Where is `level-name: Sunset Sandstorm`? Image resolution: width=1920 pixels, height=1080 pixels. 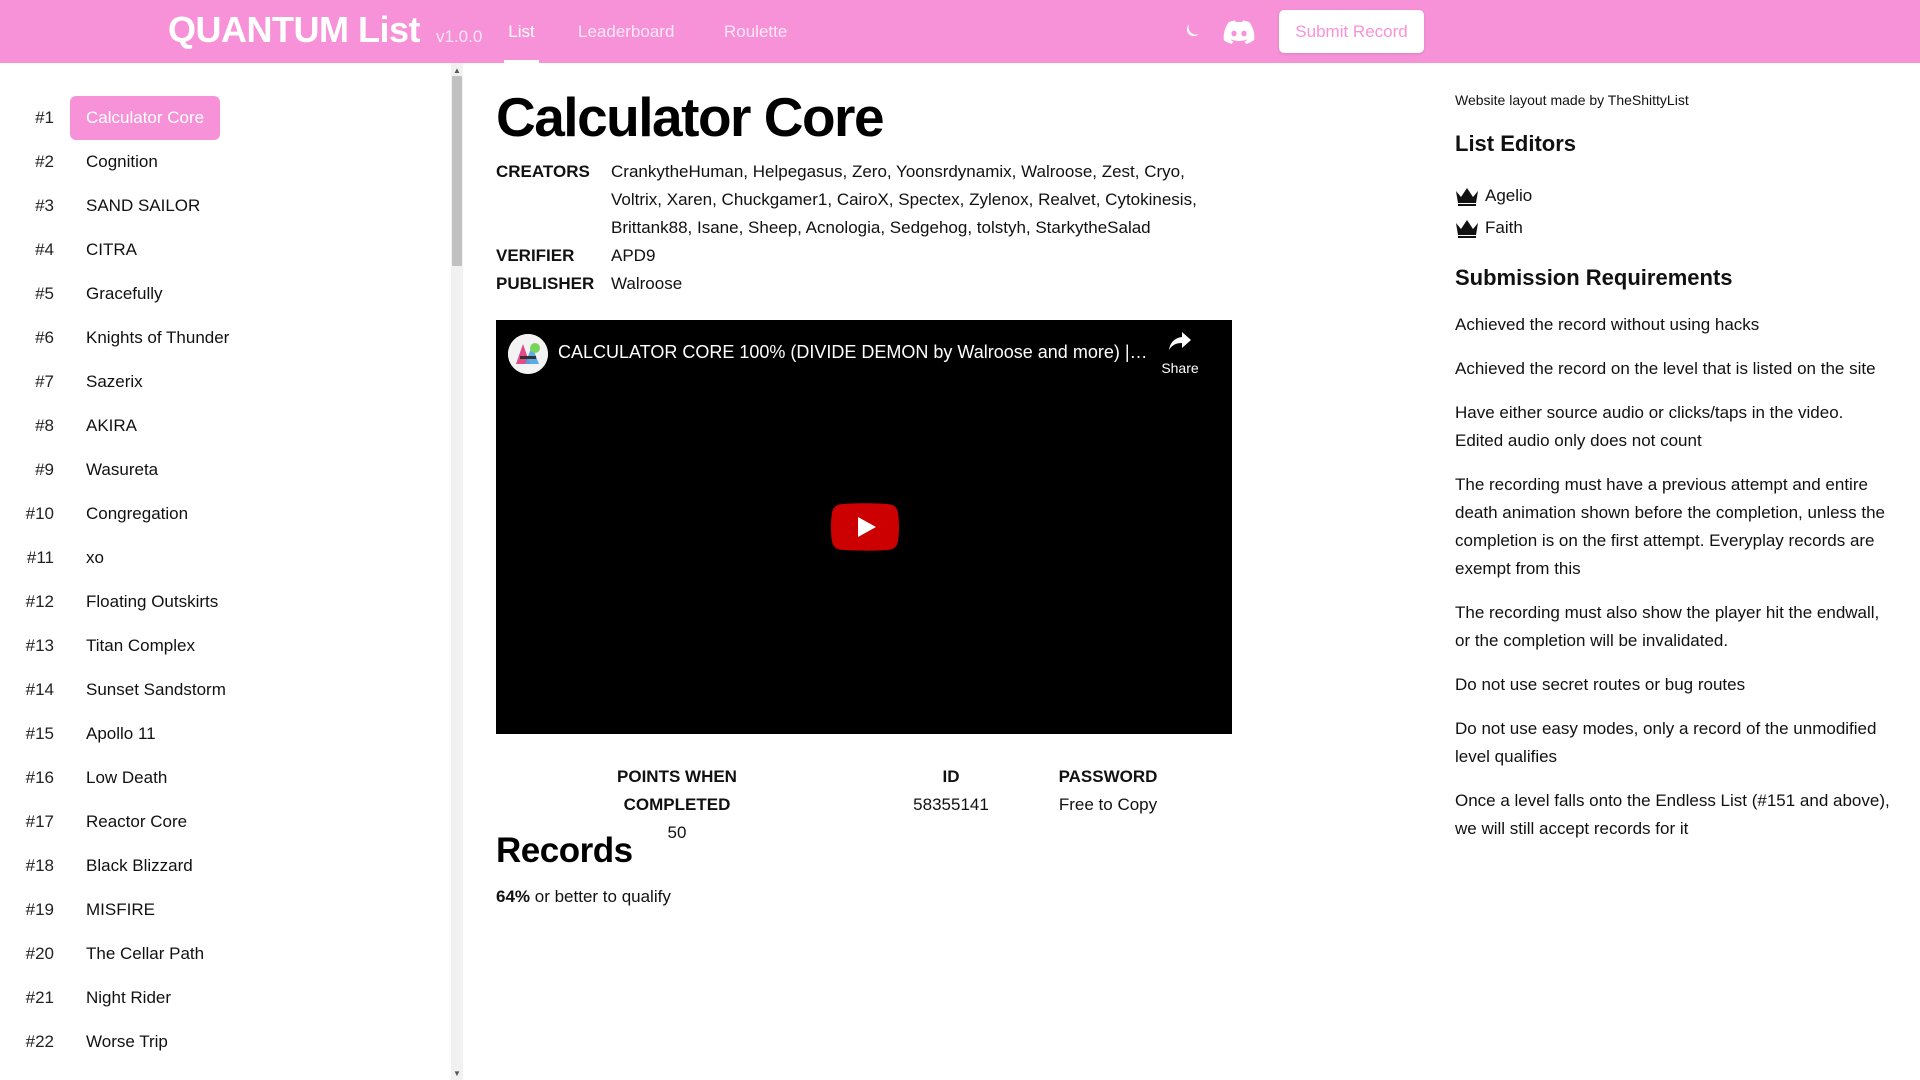
level-name: Sunset Sandstorm is located at coordinates (156, 690).